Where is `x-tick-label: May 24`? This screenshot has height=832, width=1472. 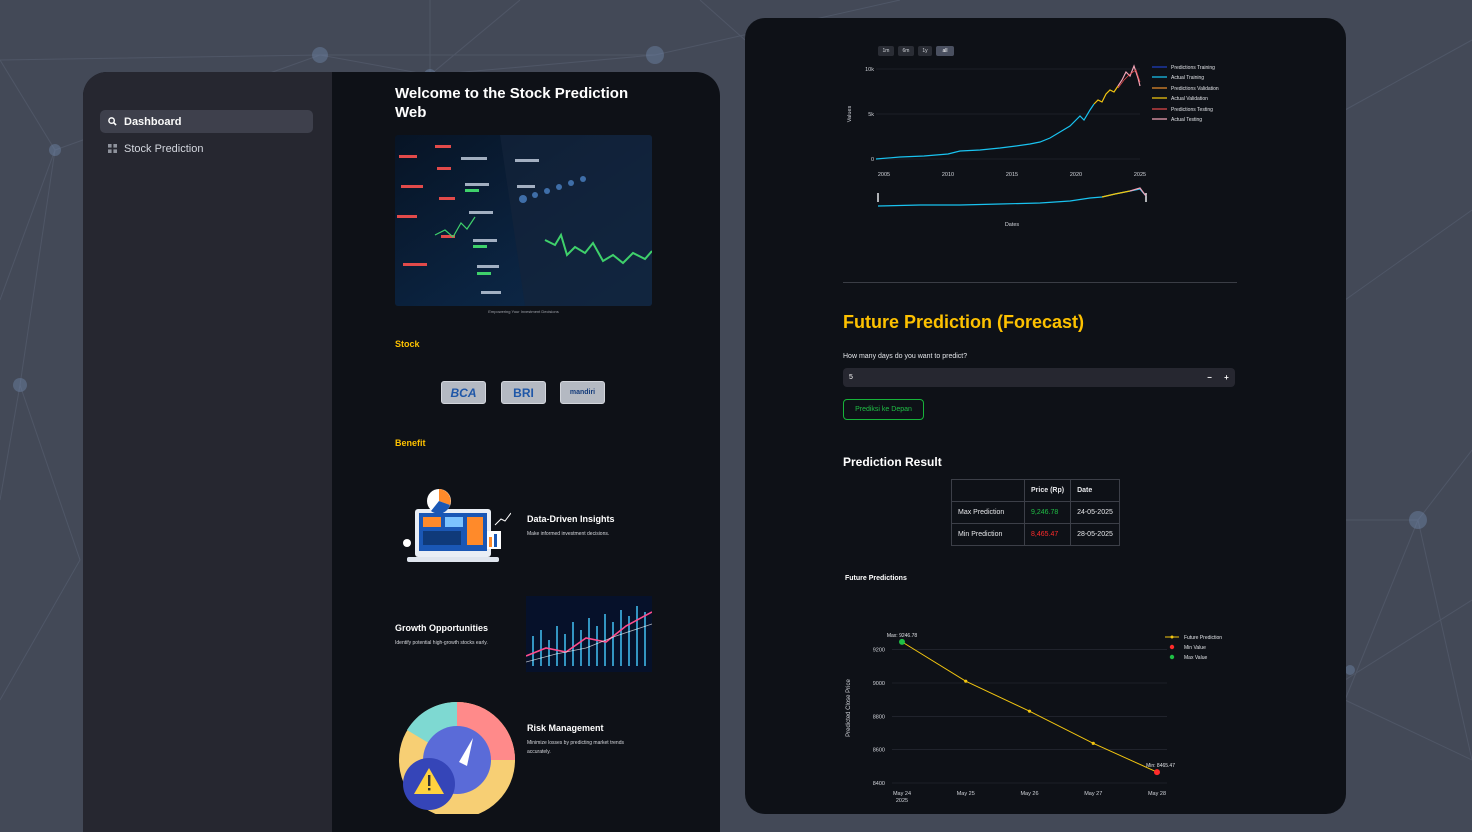
x-tick-label: May 24 is located at coordinates (902, 794).